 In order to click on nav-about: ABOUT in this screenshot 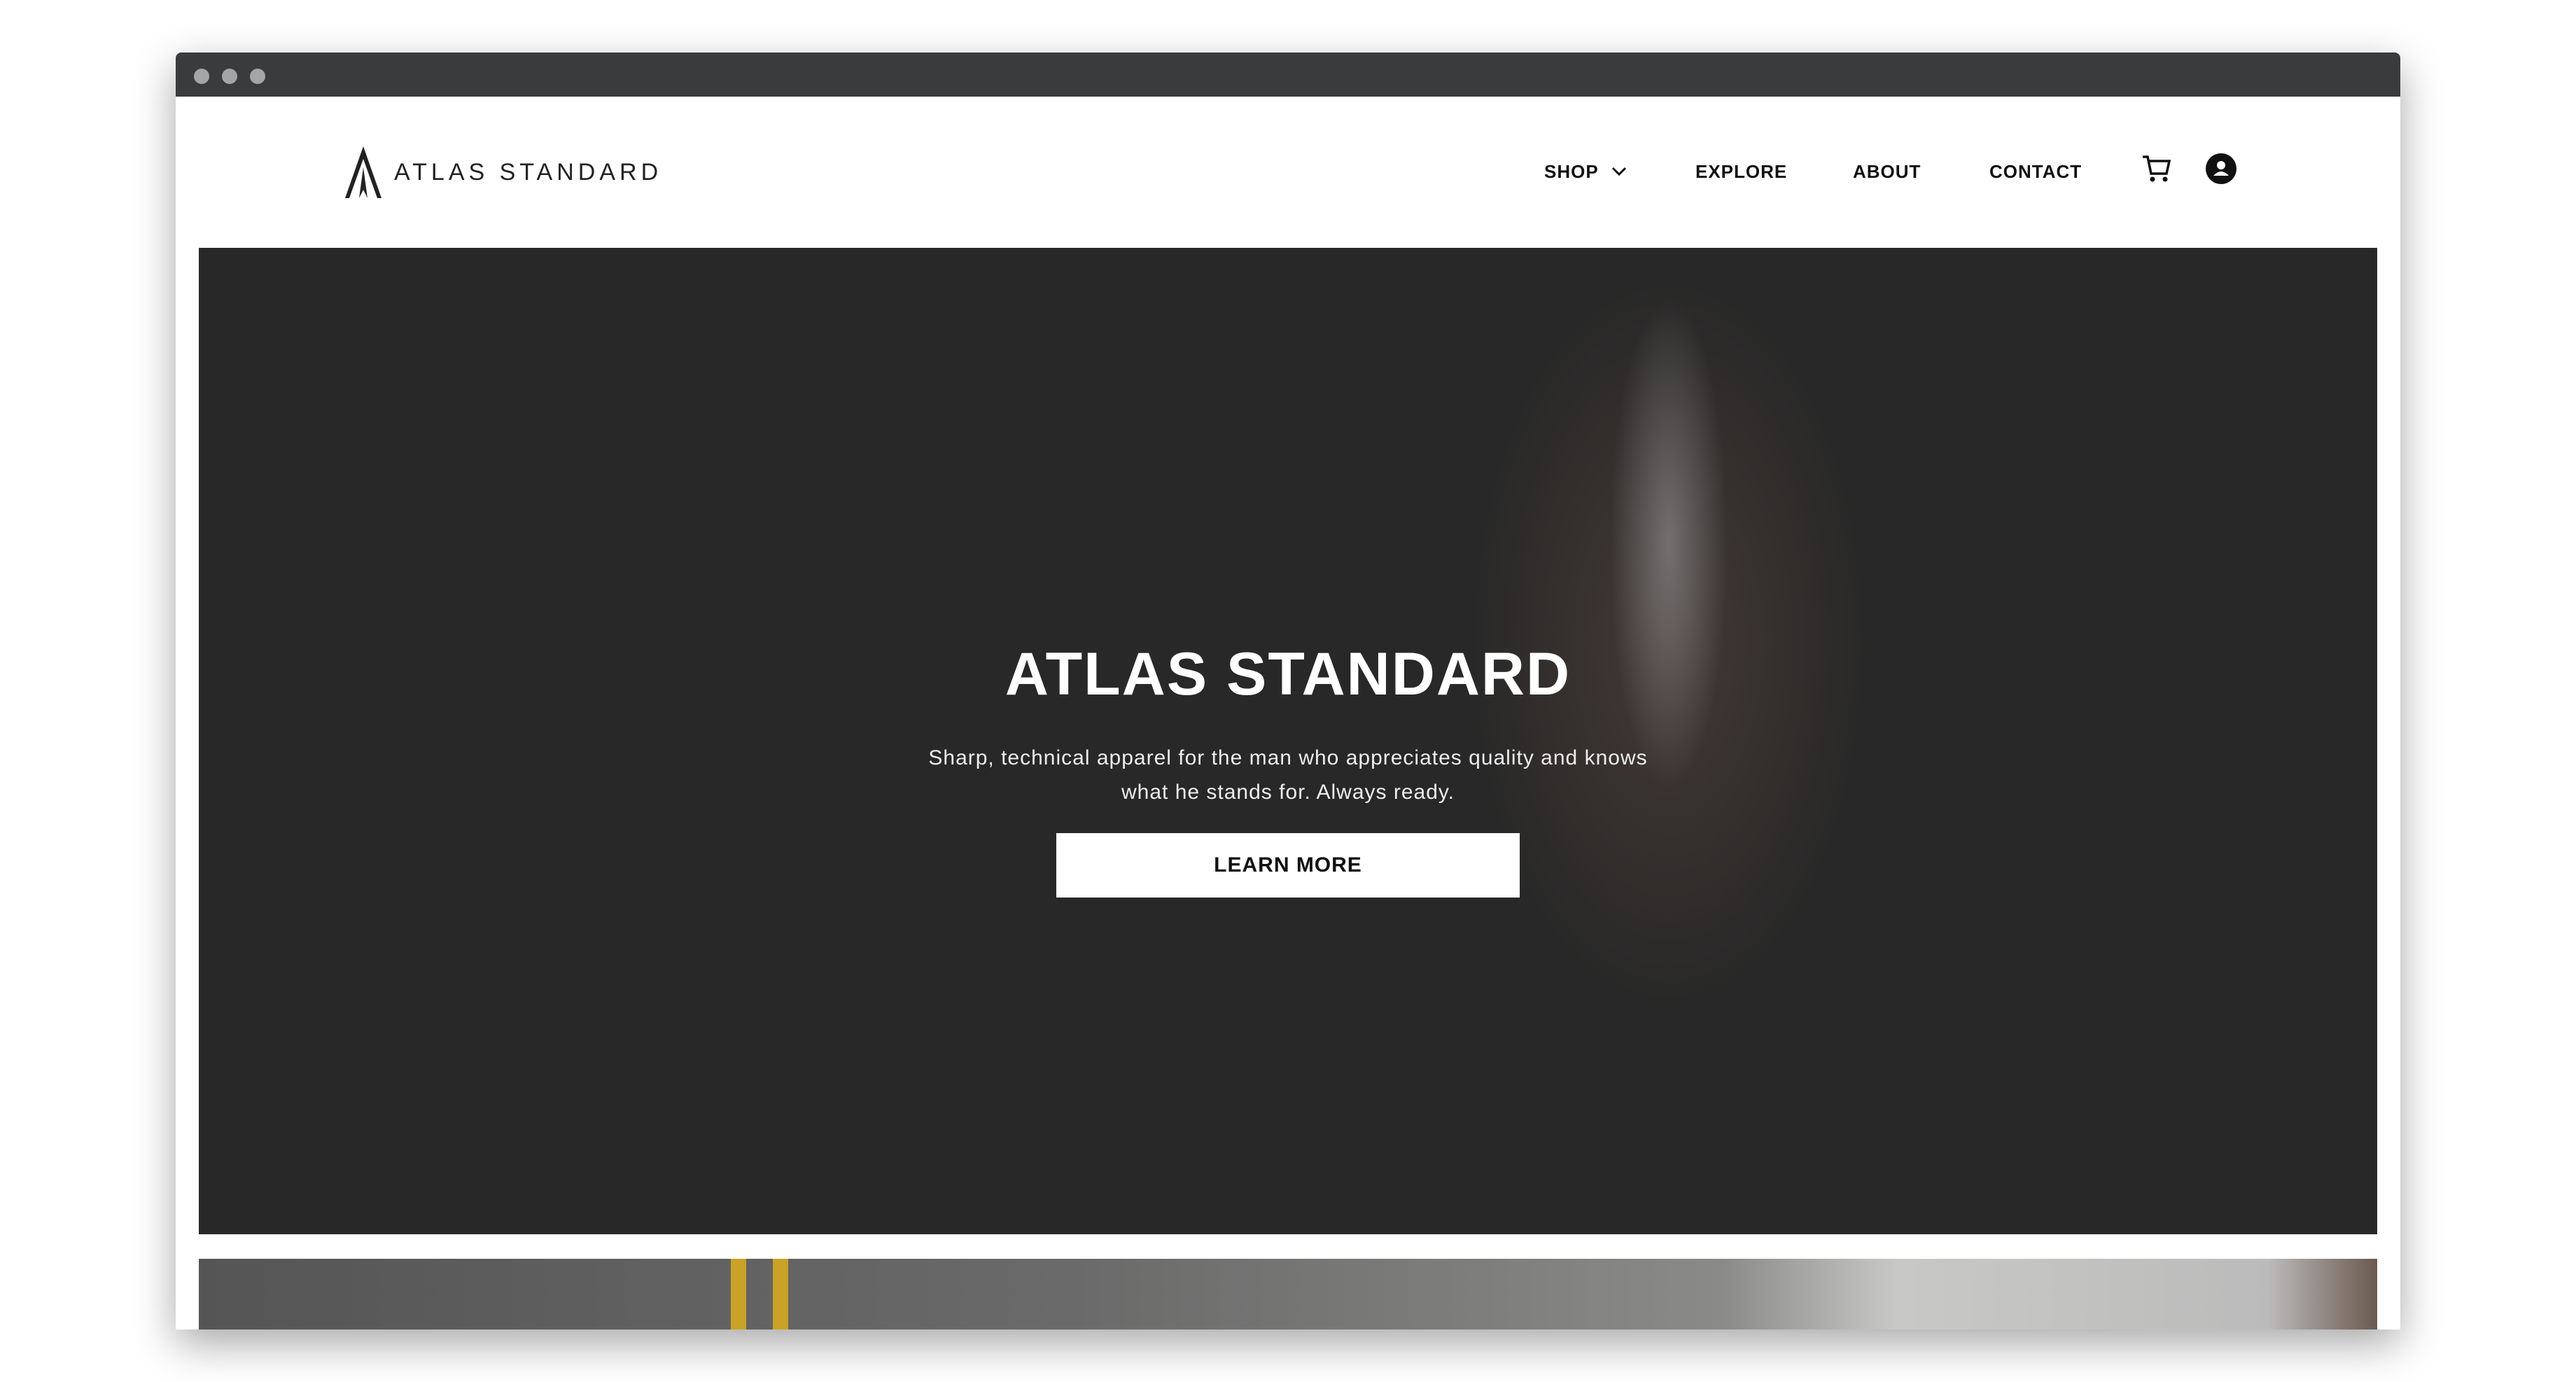, I will do `click(1887, 171)`.